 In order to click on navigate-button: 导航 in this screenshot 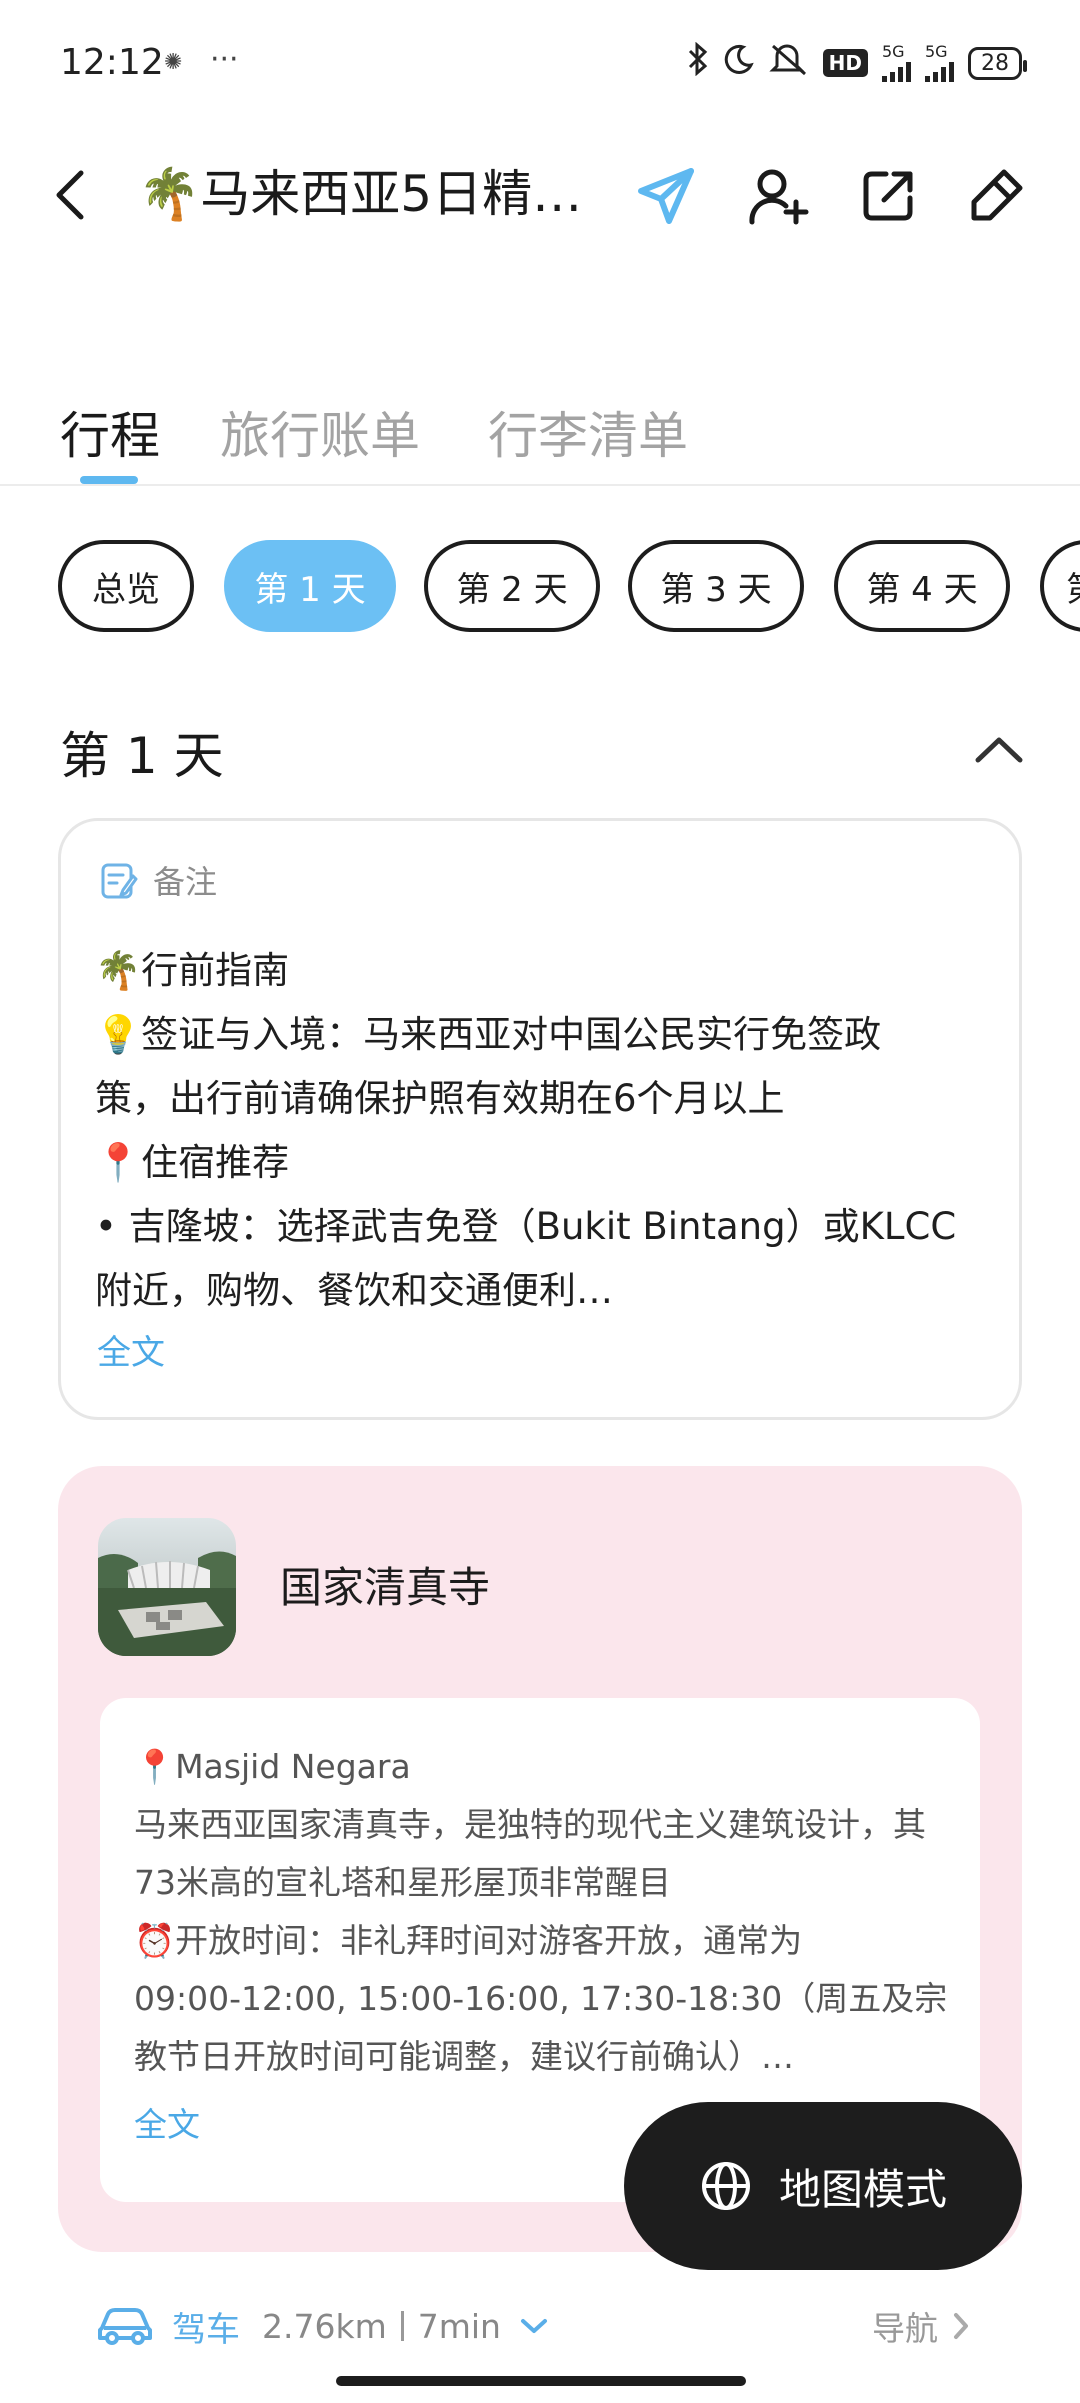, I will do `click(921, 2326)`.